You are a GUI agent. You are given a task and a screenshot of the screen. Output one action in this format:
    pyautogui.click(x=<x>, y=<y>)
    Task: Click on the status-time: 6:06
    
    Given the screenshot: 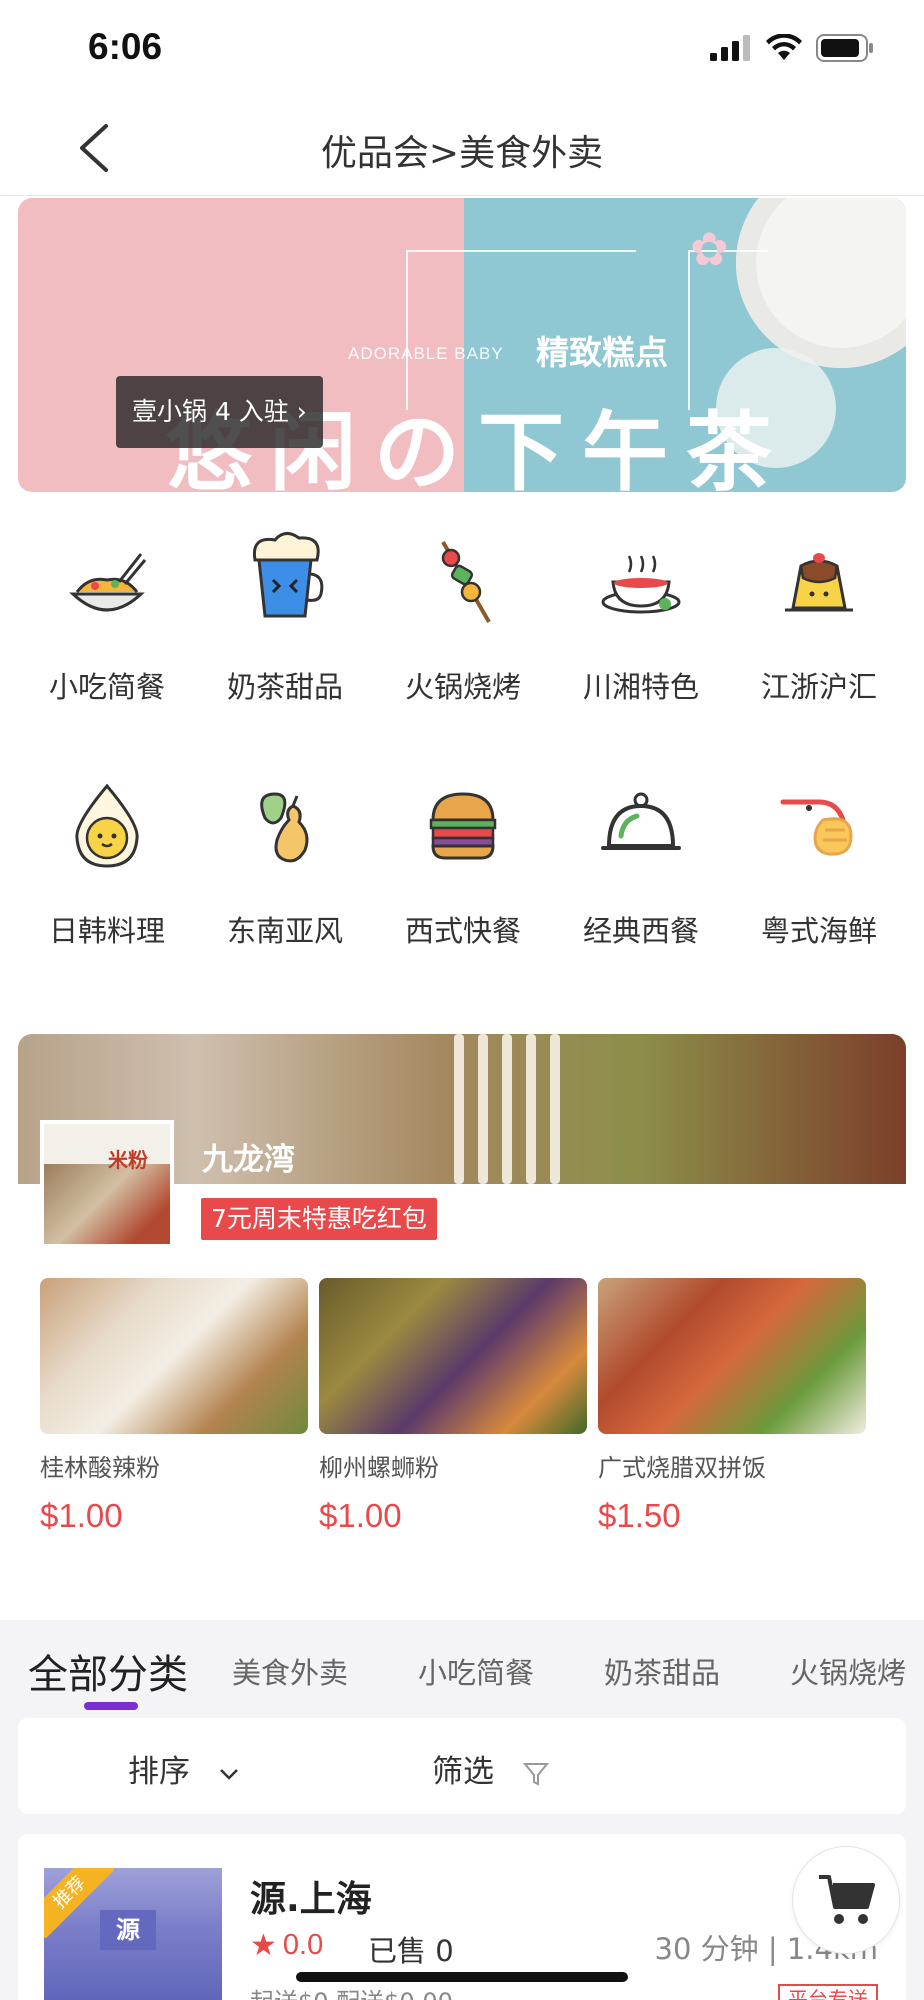 What is the action you would take?
    pyautogui.click(x=125, y=46)
    